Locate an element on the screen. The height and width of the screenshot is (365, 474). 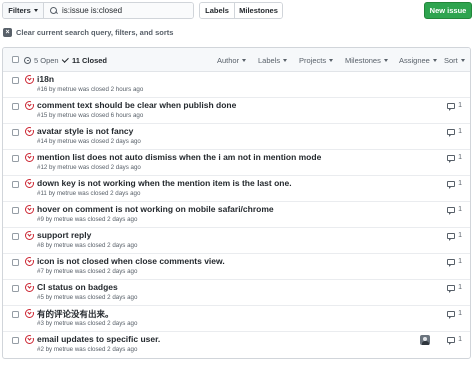
filters-button: Filters is located at coordinates (23, 10).